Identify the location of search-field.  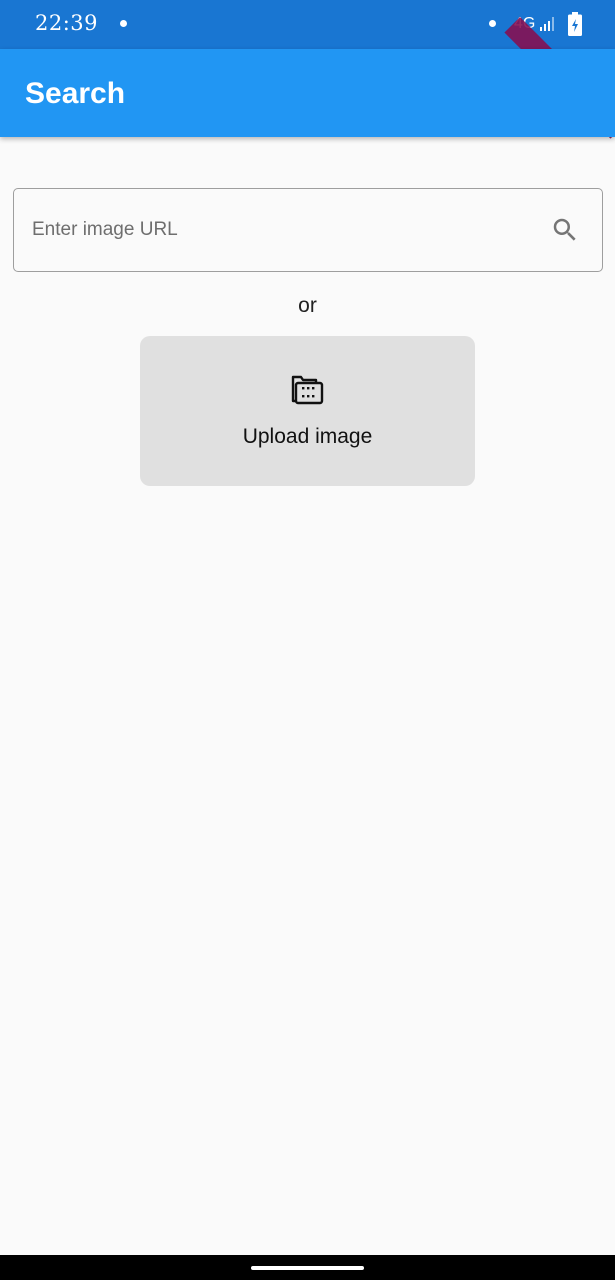
(308, 230).